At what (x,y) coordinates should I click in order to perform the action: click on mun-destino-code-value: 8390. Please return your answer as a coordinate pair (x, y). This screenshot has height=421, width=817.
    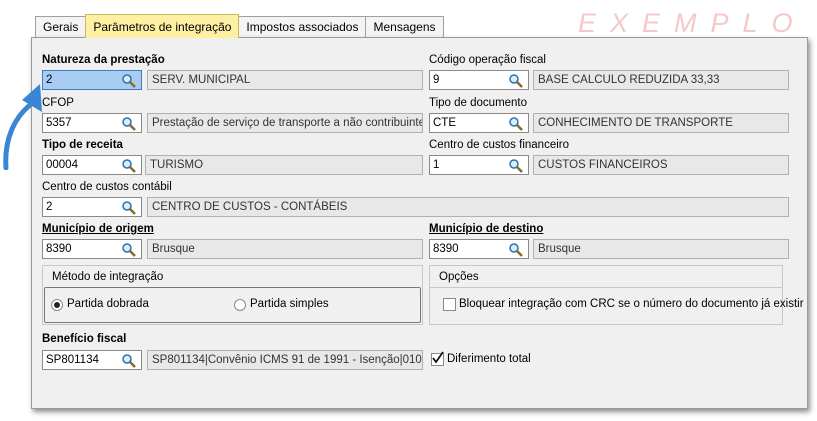
    Looking at the image, I should click on (446, 249).